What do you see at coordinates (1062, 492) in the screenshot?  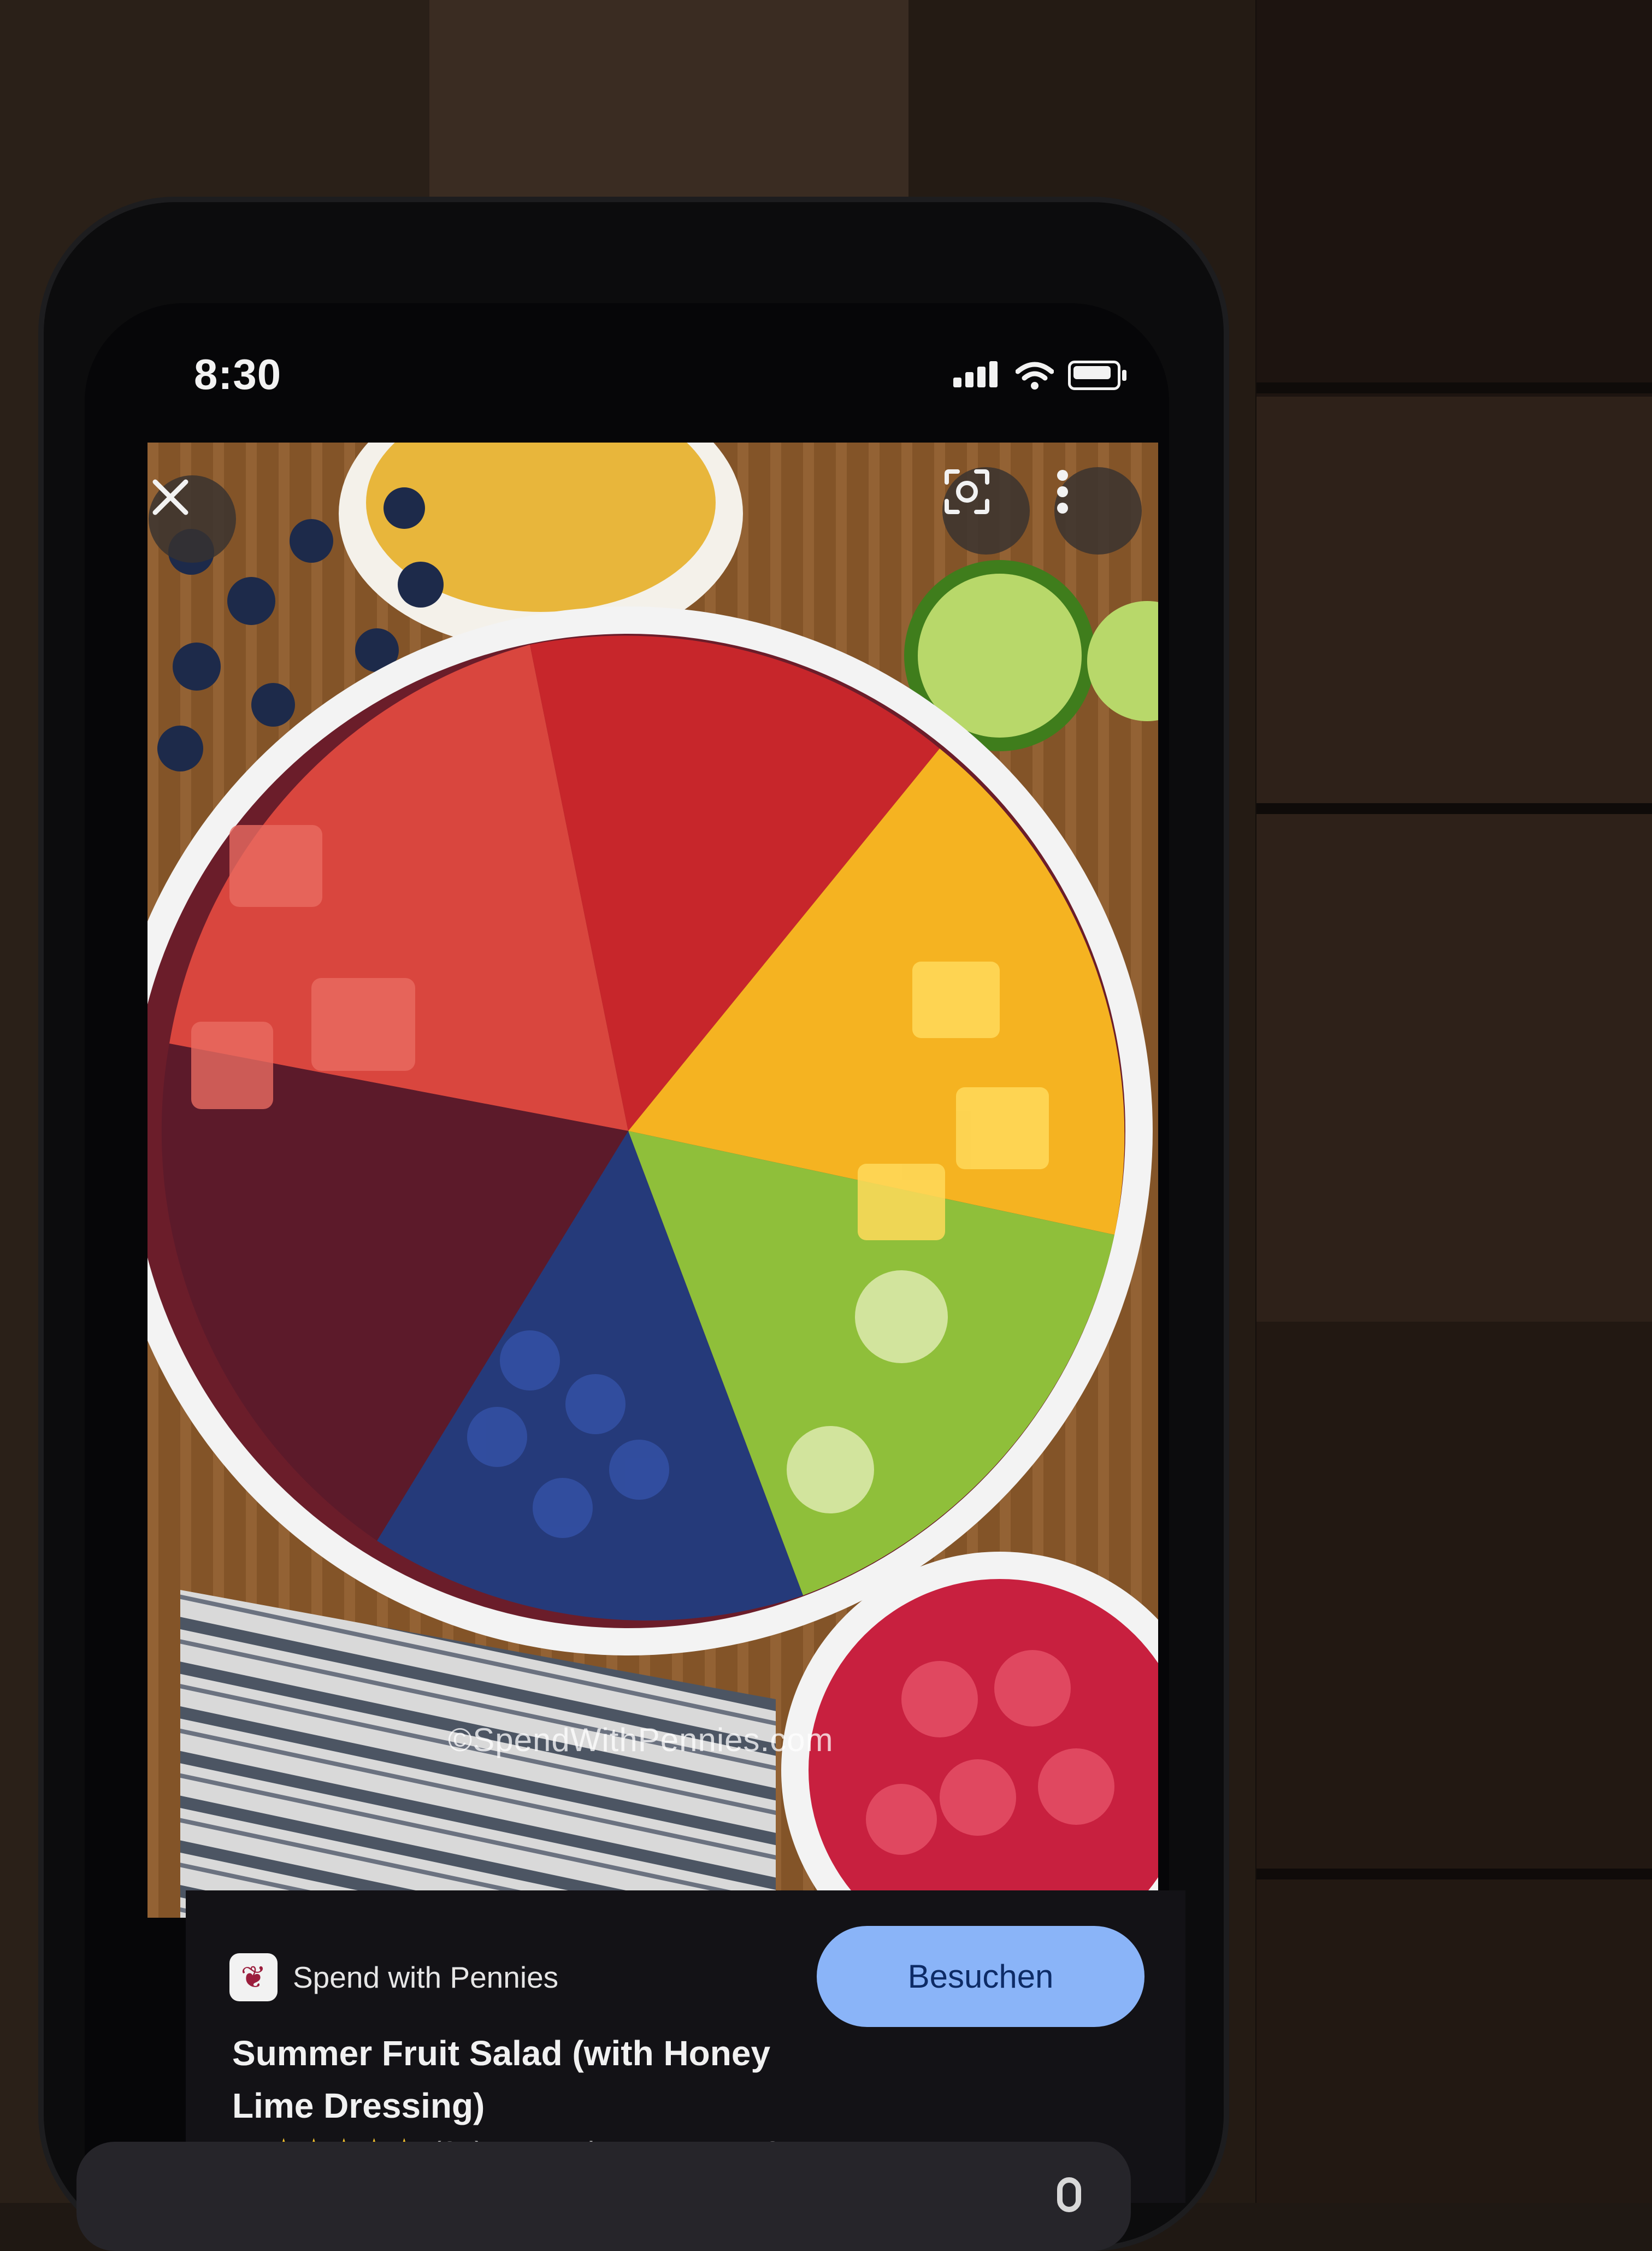 I see `more-vert-icon` at bounding box center [1062, 492].